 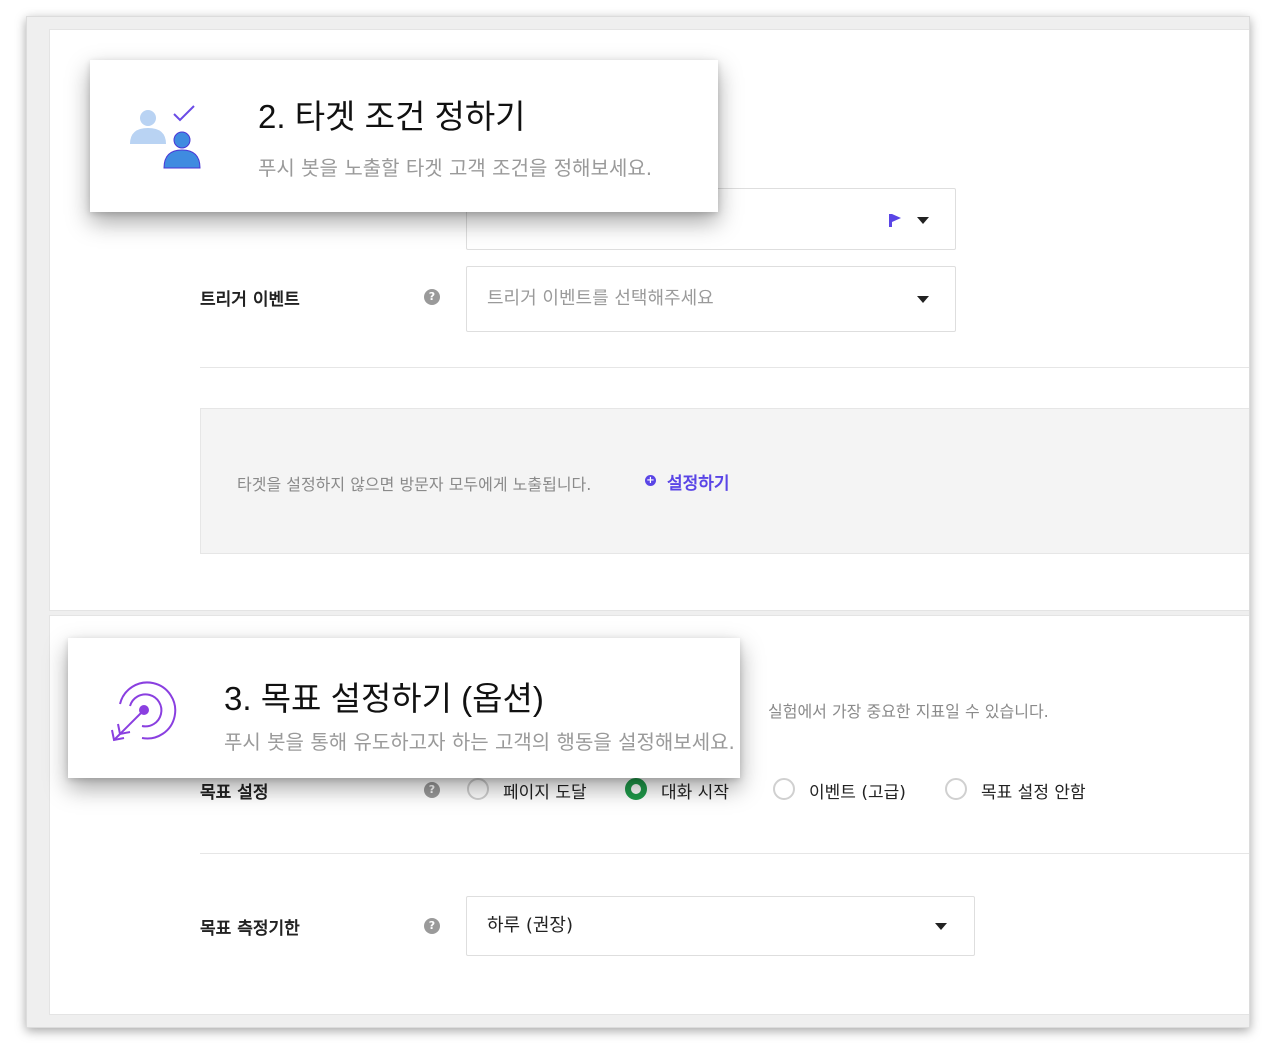 What do you see at coordinates (384, 698) in the screenshot?
I see `goal-step-title: 3. 목표 설정하기 (옵션)` at bounding box center [384, 698].